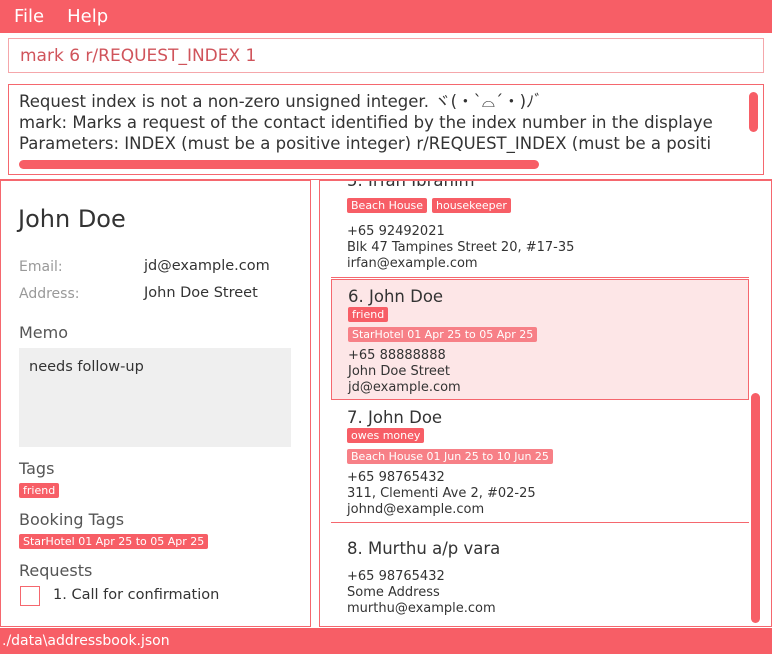  I want to click on card-email: irfan@example.com, so click(412, 263).